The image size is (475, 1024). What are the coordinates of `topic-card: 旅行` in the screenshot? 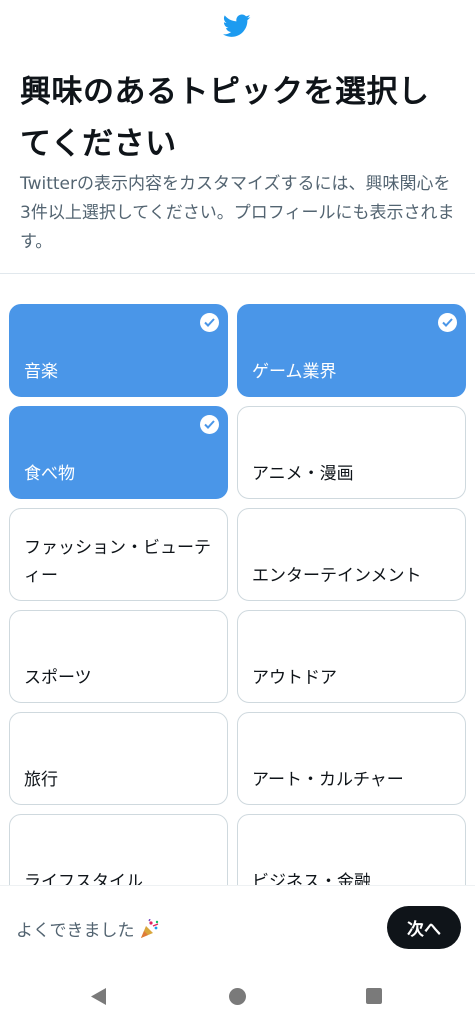 It's located at (118, 758).